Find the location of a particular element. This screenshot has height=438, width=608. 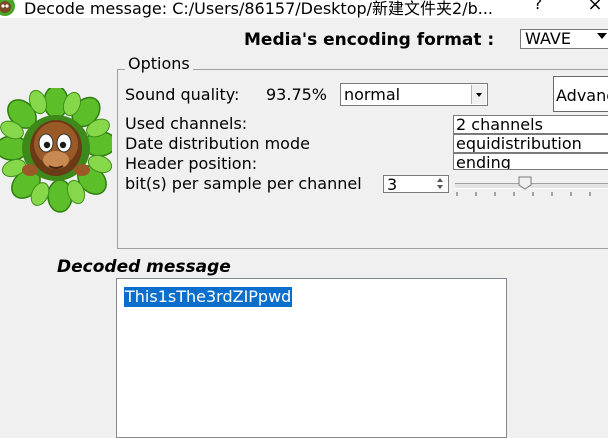

quality-dropdown-button is located at coordinates (478, 94).